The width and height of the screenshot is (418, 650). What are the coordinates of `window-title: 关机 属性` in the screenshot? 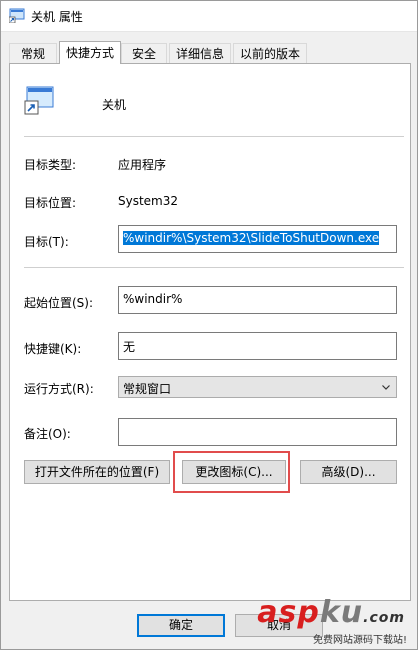 It's located at (57, 17).